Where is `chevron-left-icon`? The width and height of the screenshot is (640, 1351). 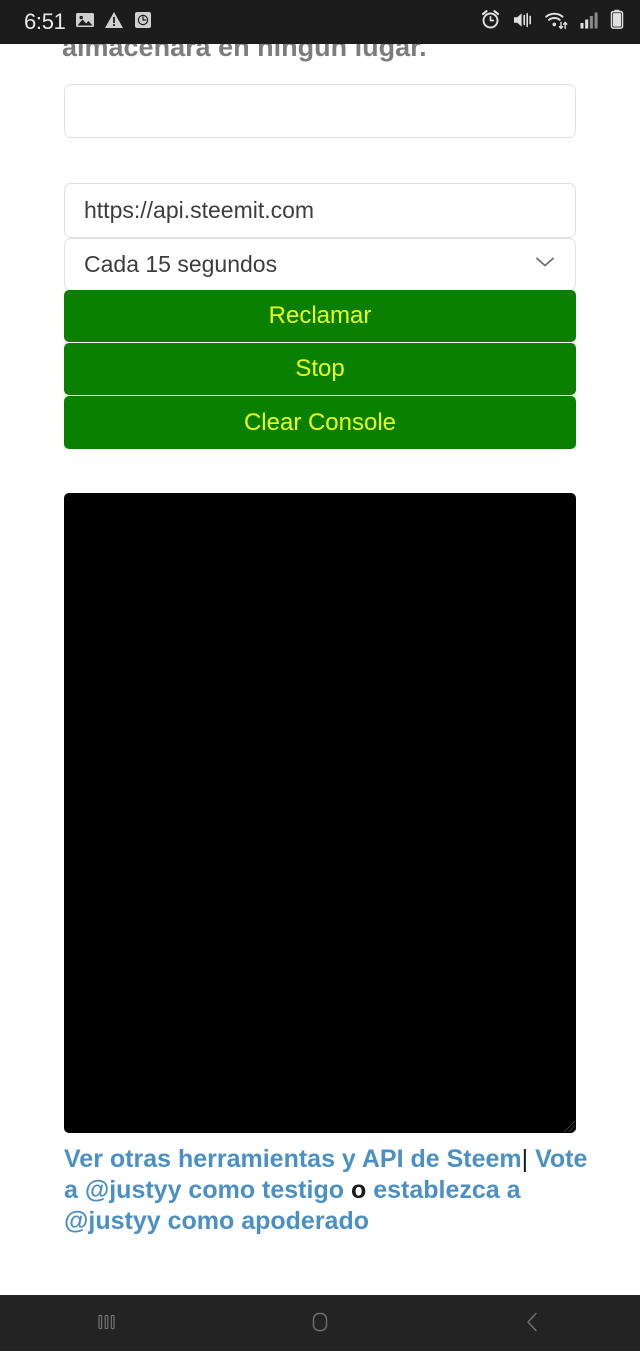
chevron-left-icon is located at coordinates (533, 1323).